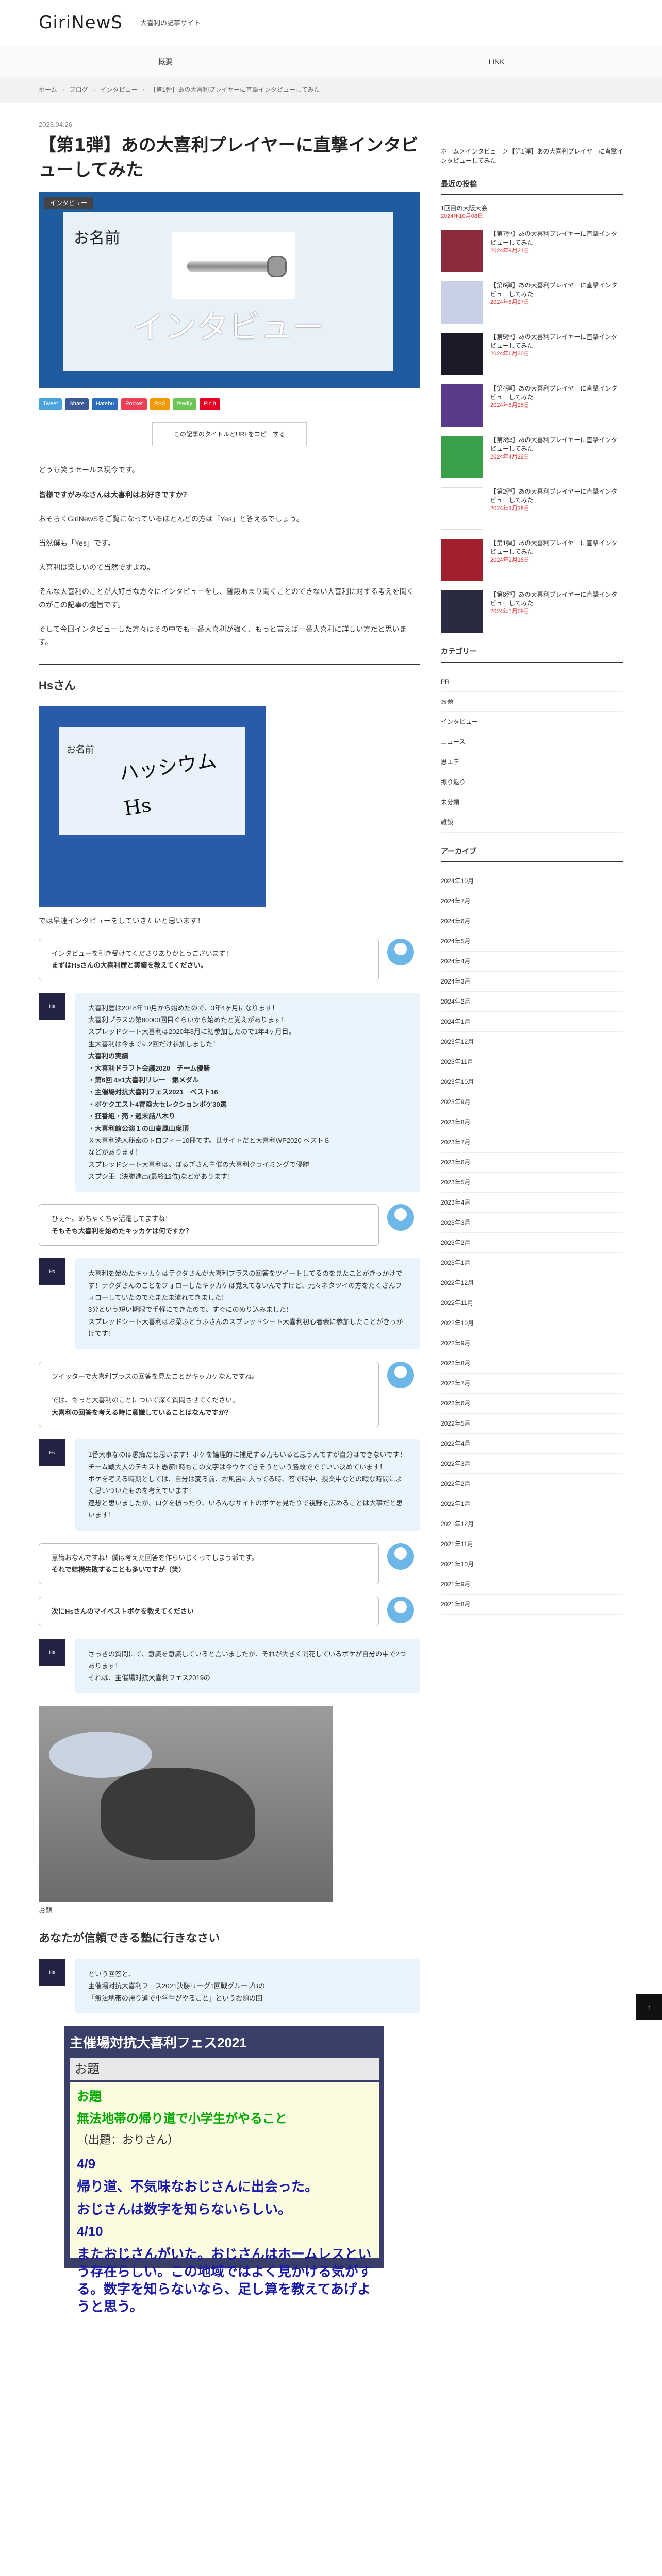  I want to click on recent-first: 1回目の大阪大会 2024年10月08日, so click(532, 212).